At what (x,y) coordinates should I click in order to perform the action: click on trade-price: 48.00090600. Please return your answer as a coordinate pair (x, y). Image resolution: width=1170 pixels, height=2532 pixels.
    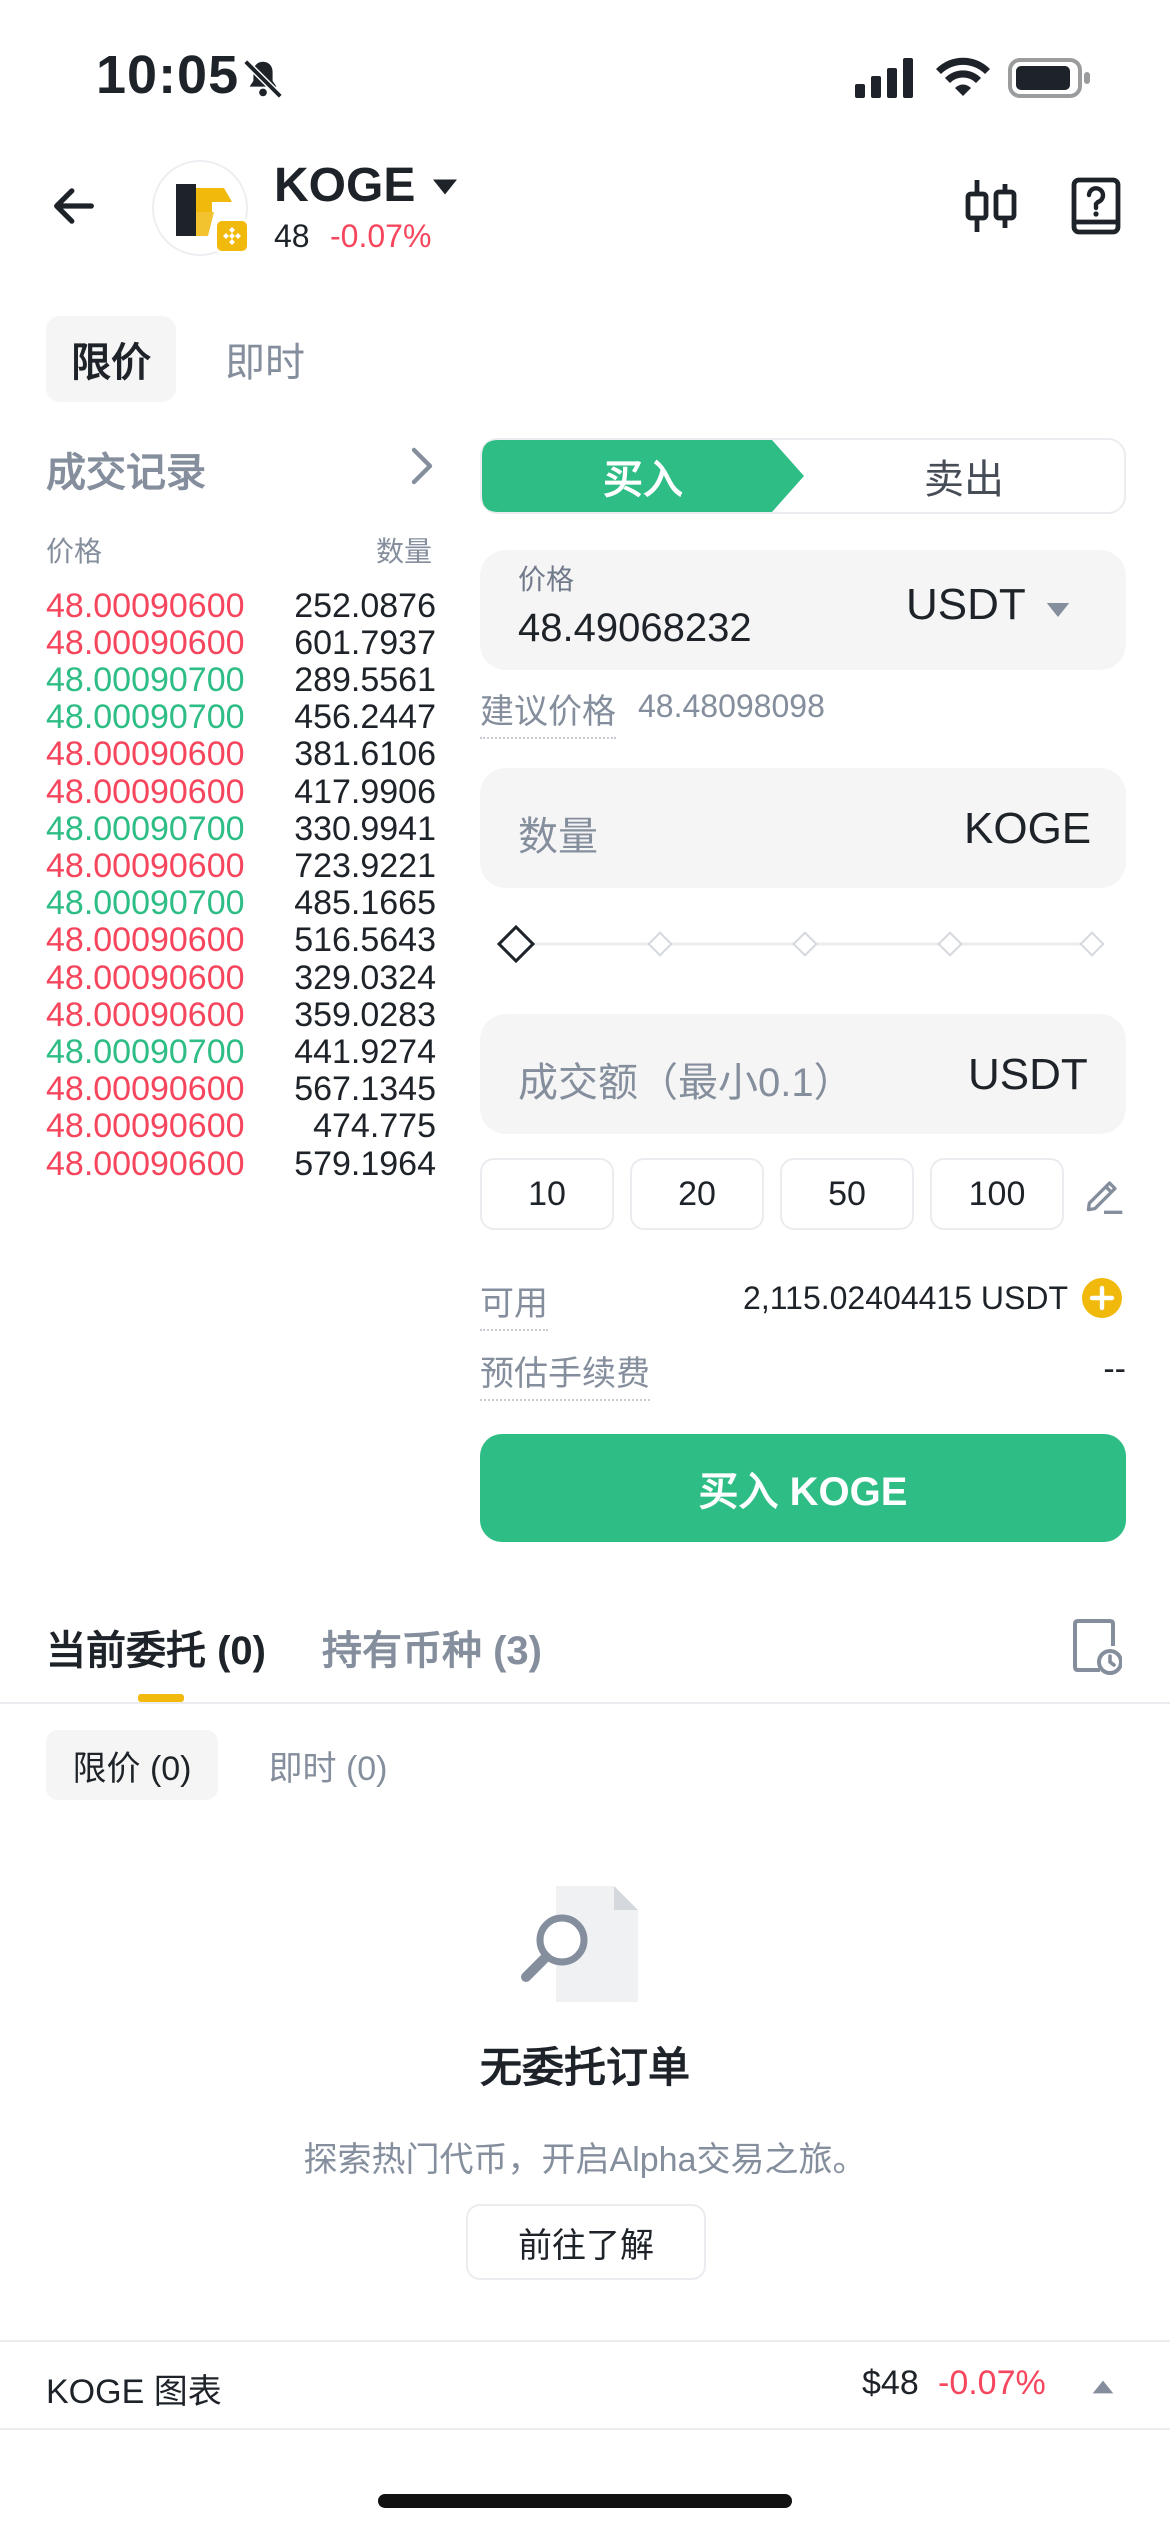
    Looking at the image, I should click on (145, 1163).